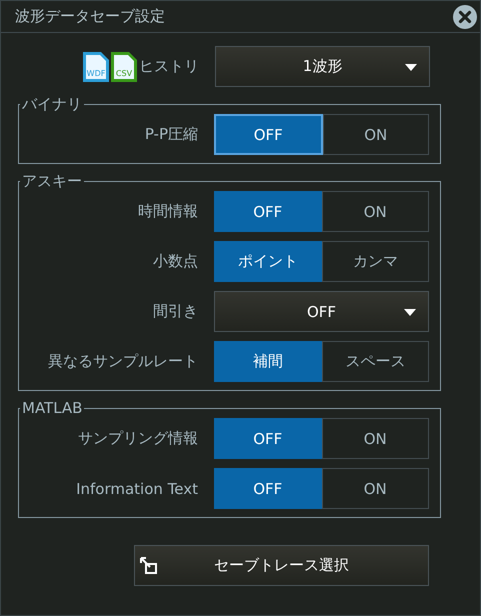 This screenshot has width=481, height=616. What do you see at coordinates (175, 311) in the screenshot?
I see `setting-label: 間引き` at bounding box center [175, 311].